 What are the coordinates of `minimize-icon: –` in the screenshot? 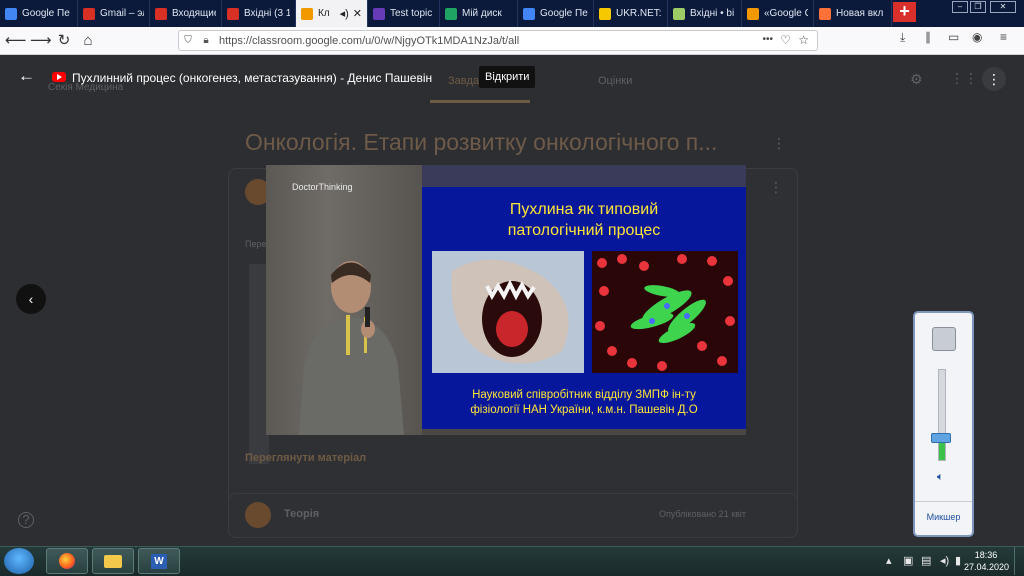 It's located at (960, 7).